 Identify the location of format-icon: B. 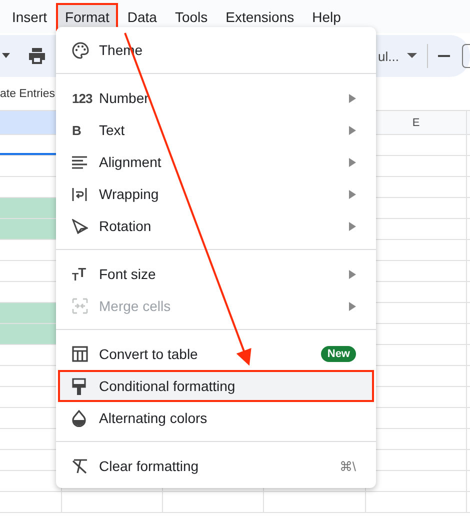
(76, 130).